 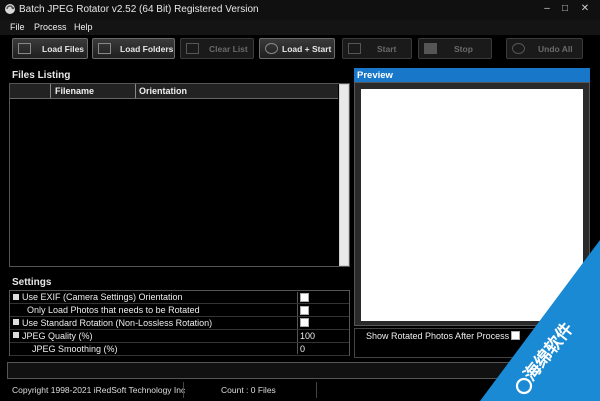 I want to click on column-header-orientation: Orientation, so click(x=163, y=91).